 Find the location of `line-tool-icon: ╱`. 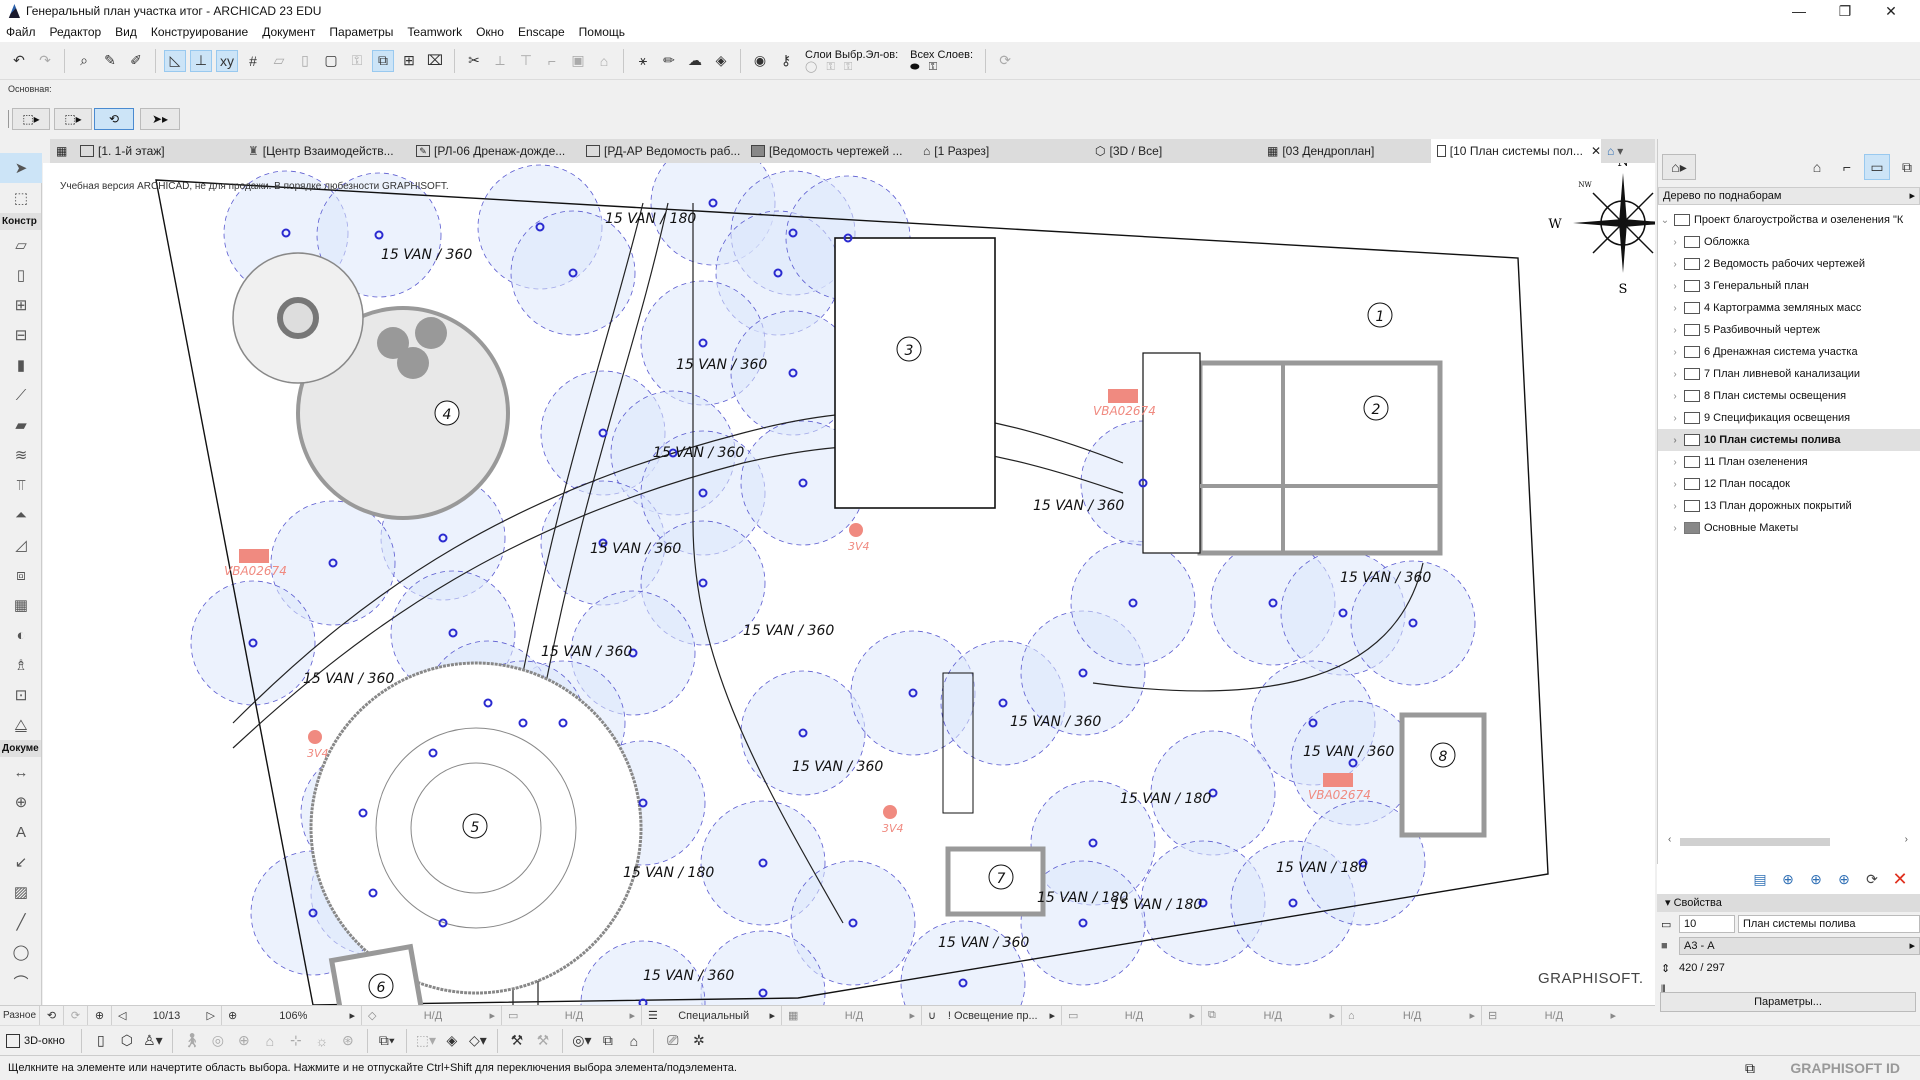

line-tool-icon: ╱ is located at coordinates (21, 922).